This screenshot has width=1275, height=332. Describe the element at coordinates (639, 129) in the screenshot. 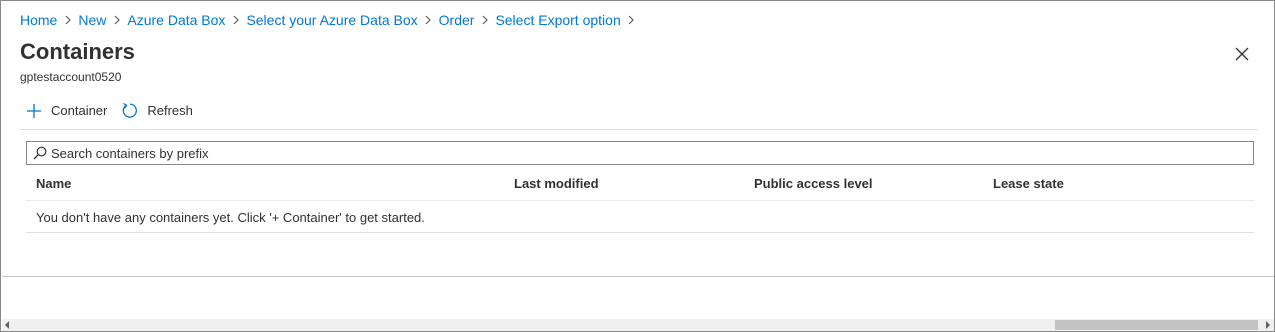

I see `toolbar-divider` at that location.